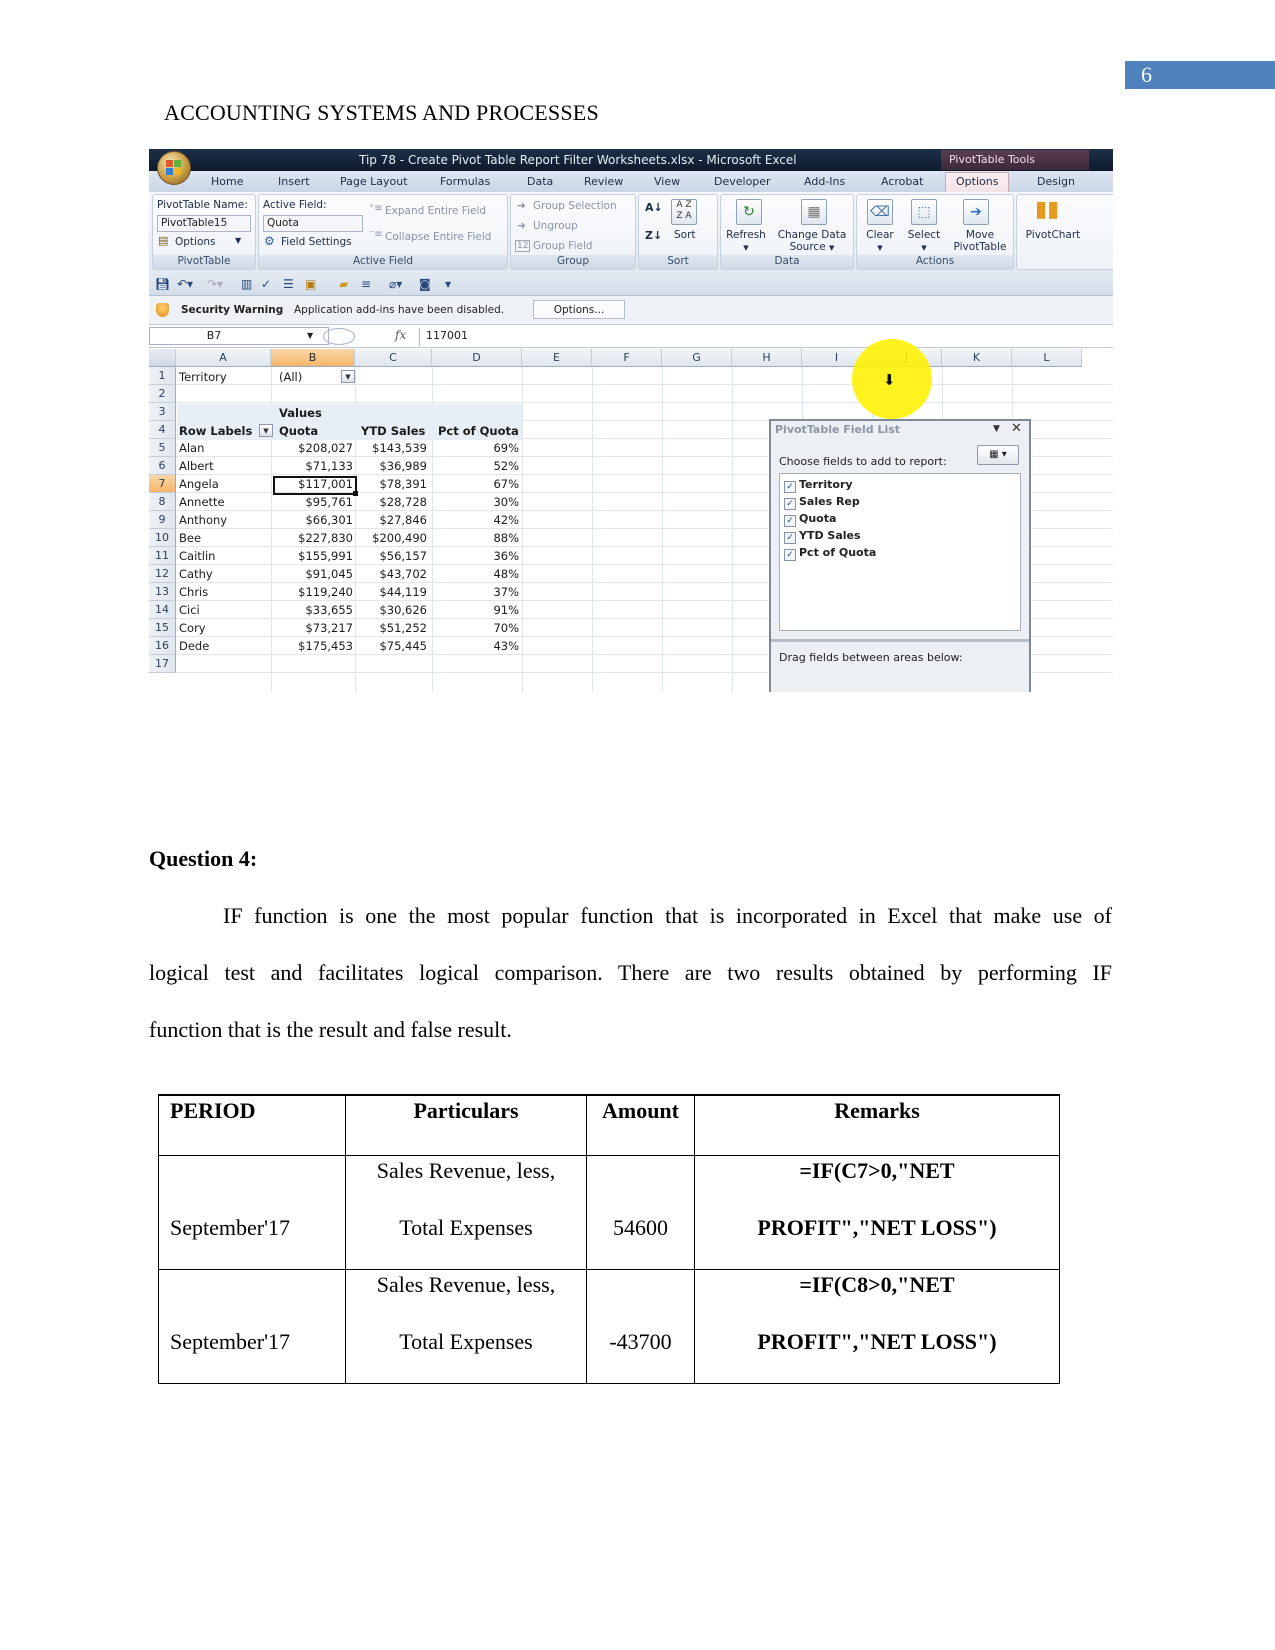 Image resolution: width=1275 pixels, height=1650 pixels. What do you see at coordinates (435, 211) in the screenshot?
I see `expand-field-button: Expand Entire Field` at bounding box center [435, 211].